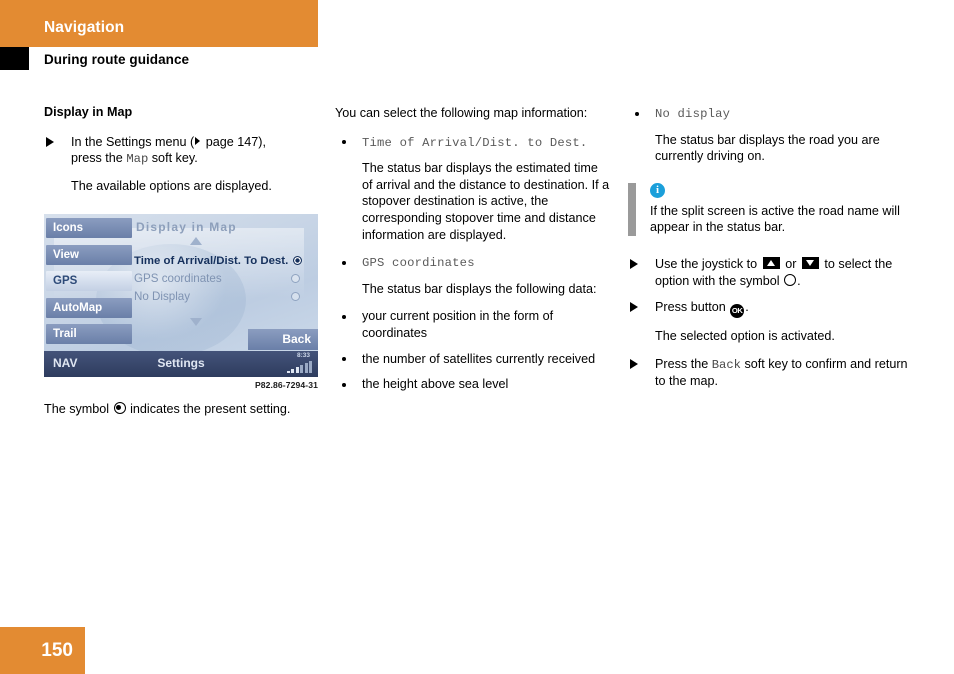  Describe the element at coordinates (745, 336) in the screenshot. I see `step-result-option-activated: The selected option is activated.` at that location.